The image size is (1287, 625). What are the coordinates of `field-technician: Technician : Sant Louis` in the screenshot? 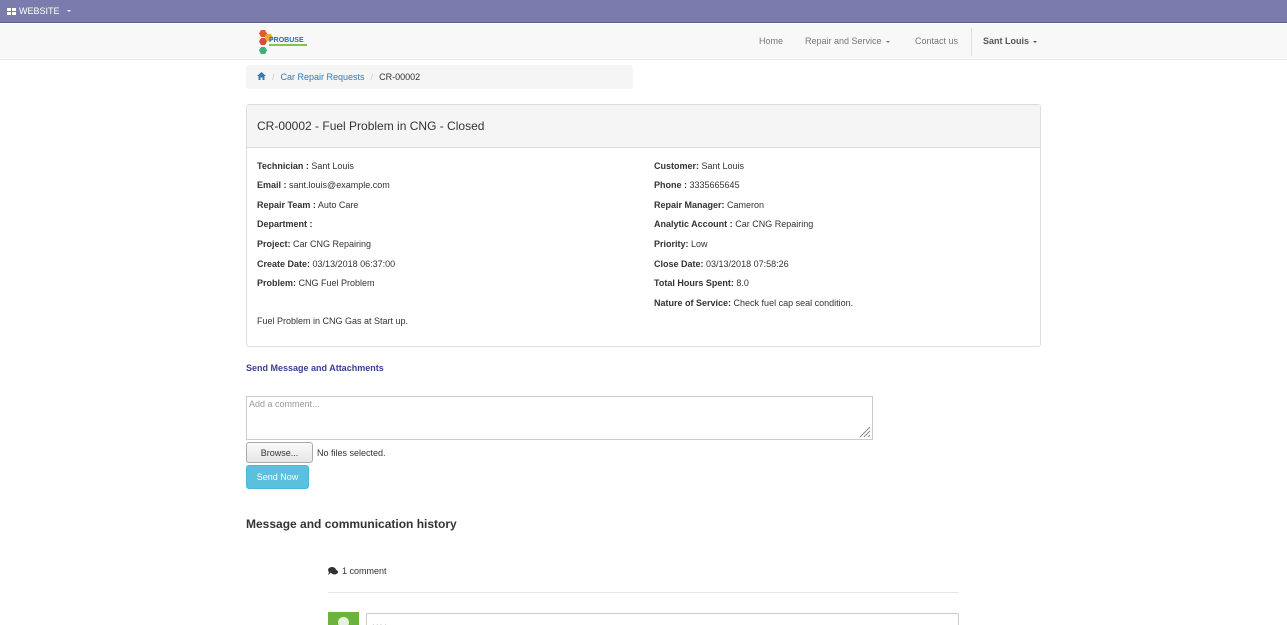 It's located at (305, 166).